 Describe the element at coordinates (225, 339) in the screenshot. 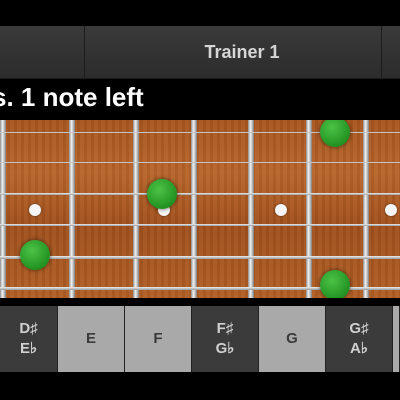

I see `note-button-f-sharp: F♯ G♭` at that location.